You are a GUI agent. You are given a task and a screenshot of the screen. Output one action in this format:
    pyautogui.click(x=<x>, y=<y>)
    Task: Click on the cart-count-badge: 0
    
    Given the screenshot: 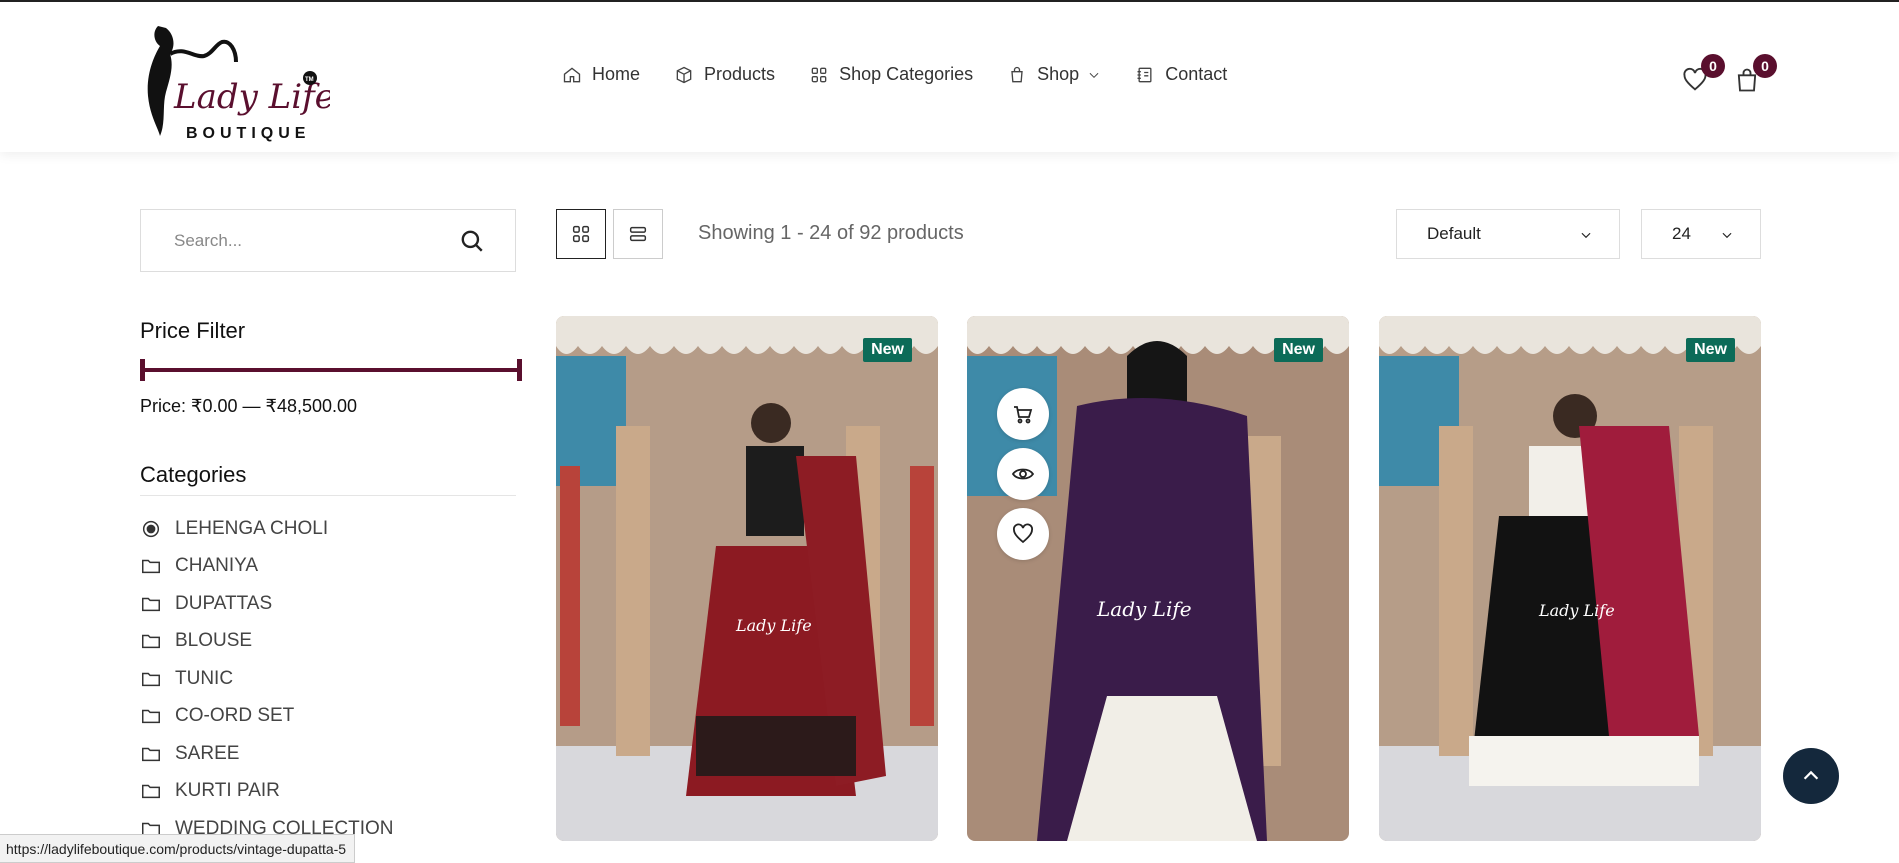 What is the action you would take?
    pyautogui.click(x=1765, y=66)
    